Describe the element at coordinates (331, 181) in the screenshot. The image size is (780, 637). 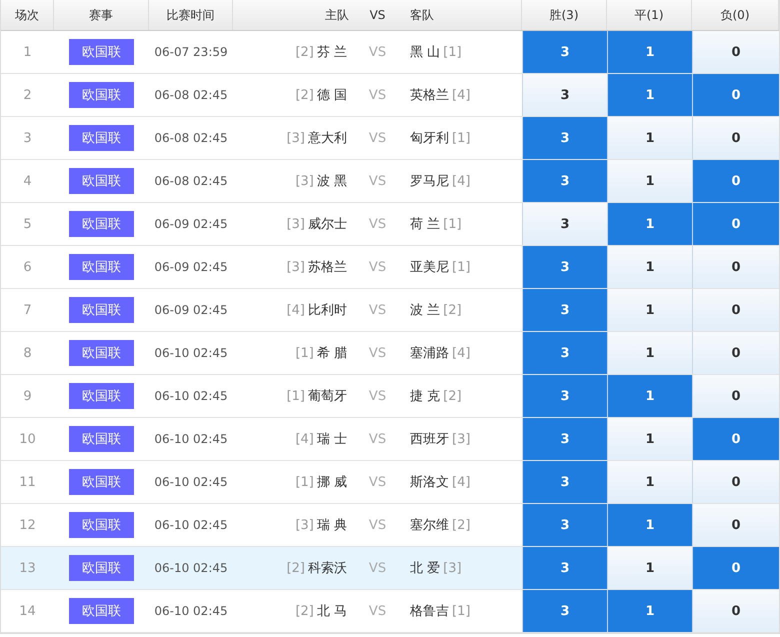
I see `home-team: 波 黑` at that location.